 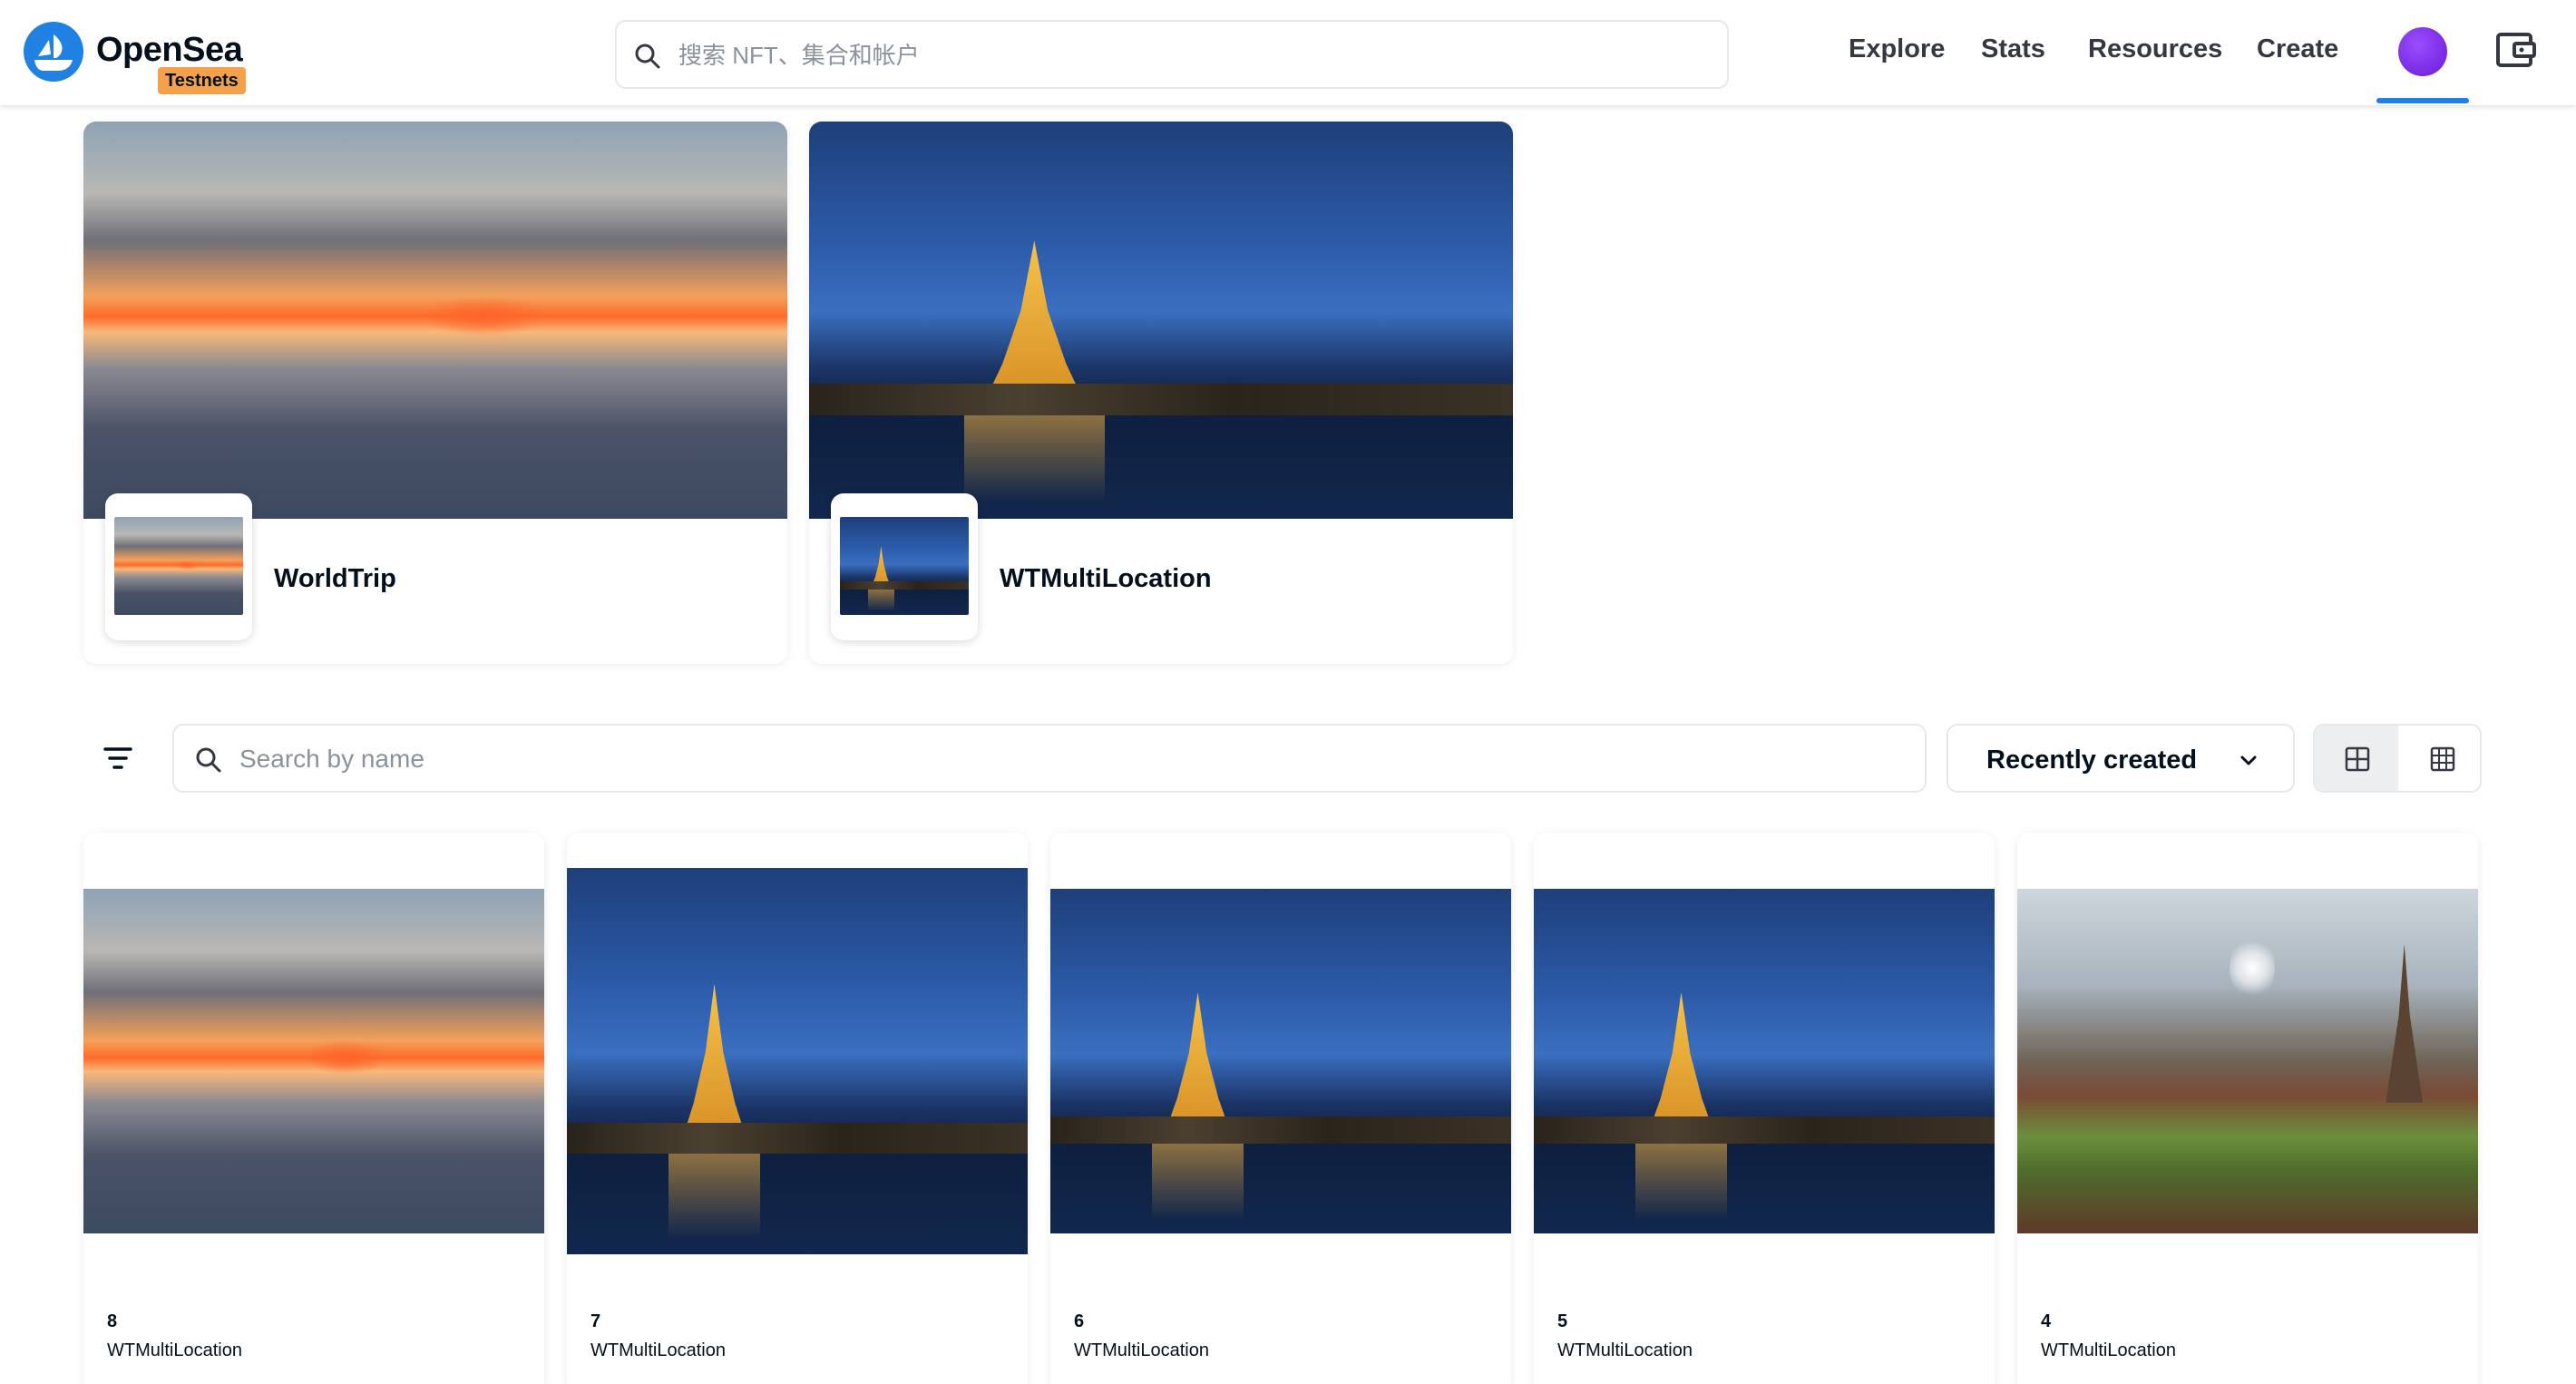 I want to click on nft-card: 8 WTMultiLocation, so click(x=313, y=1108).